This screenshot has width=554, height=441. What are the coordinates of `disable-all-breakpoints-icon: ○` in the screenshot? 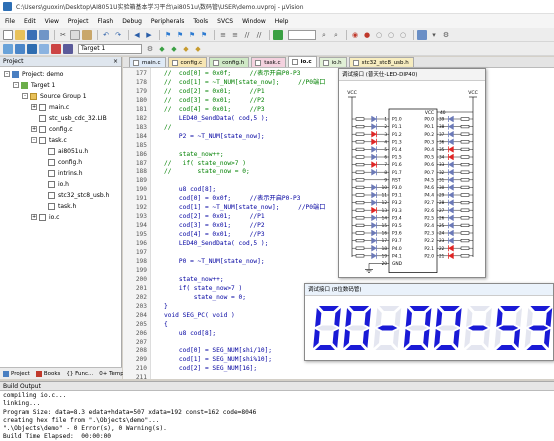 It's located at (391, 35).